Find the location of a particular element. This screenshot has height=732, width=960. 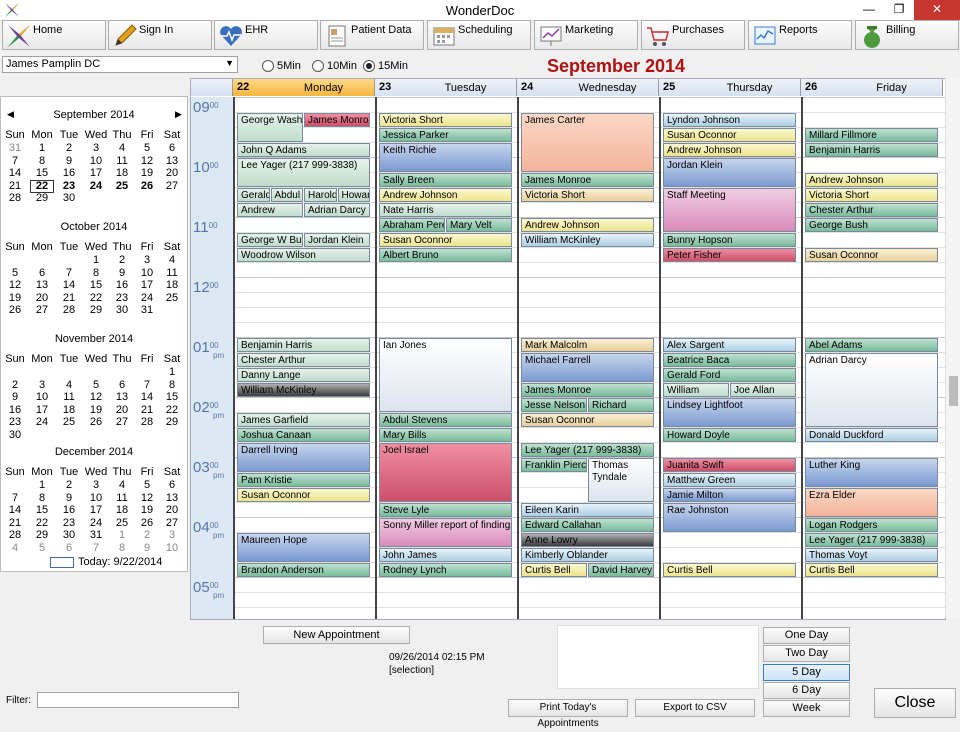

sign-in-button: Sign In is located at coordinates (160, 35).